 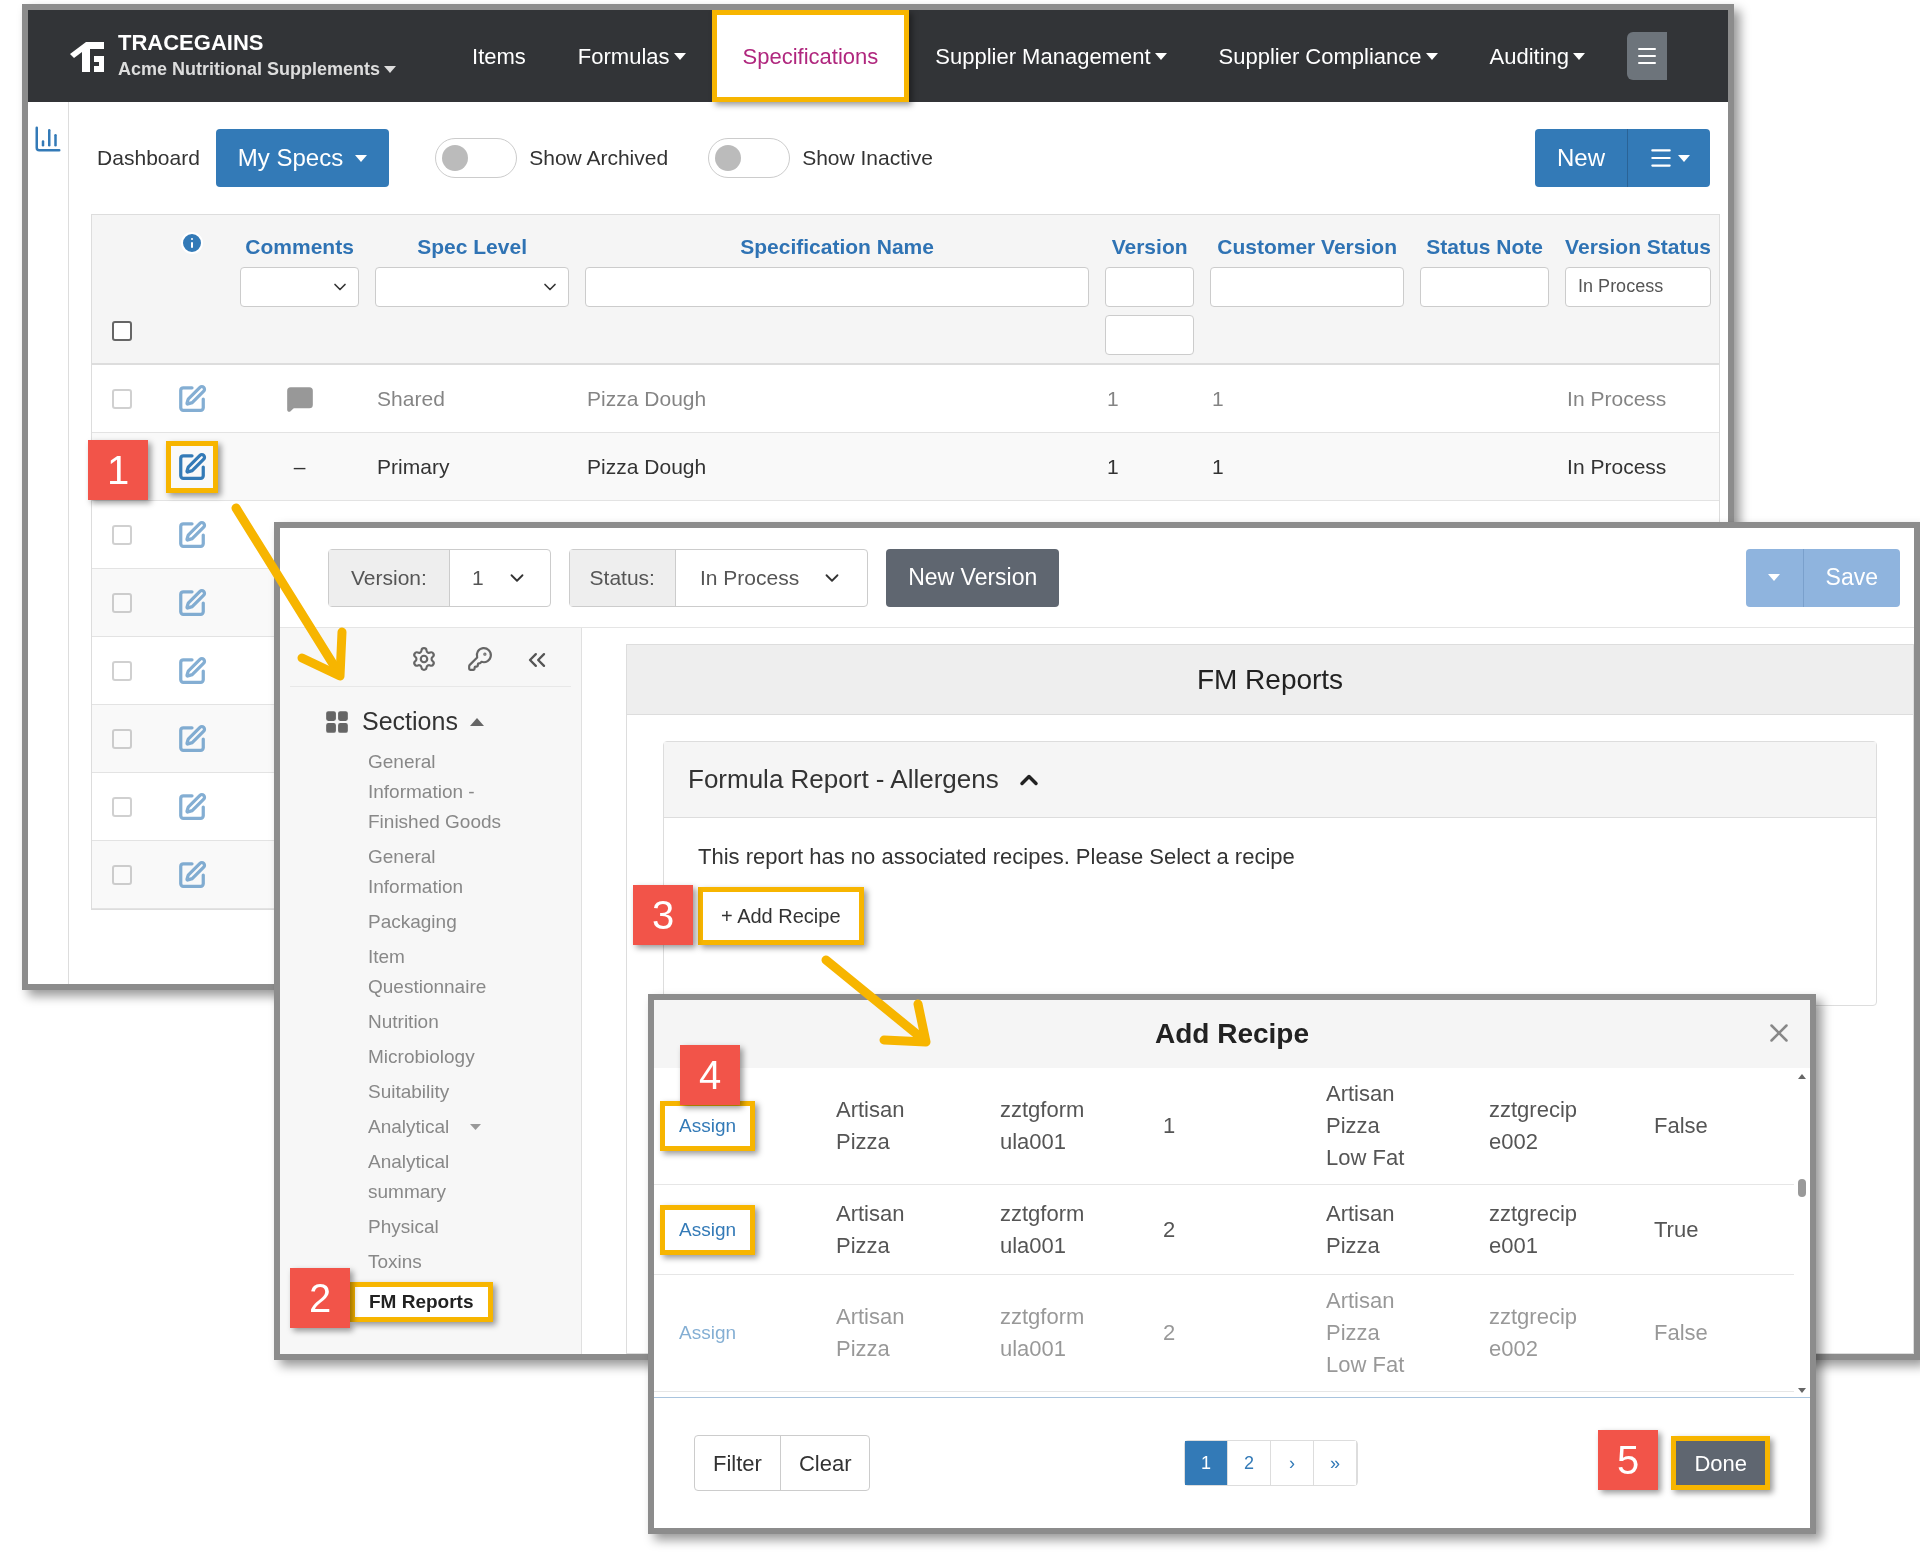 What do you see at coordinates (448, 1261) in the screenshot?
I see `section-link: Toxins` at bounding box center [448, 1261].